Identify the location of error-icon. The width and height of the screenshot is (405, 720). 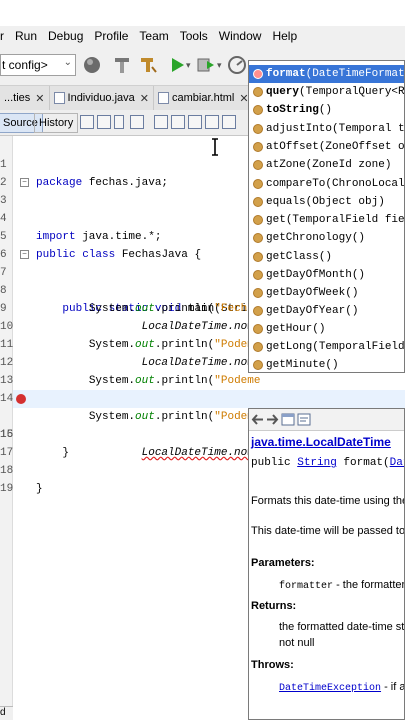
(21, 399).